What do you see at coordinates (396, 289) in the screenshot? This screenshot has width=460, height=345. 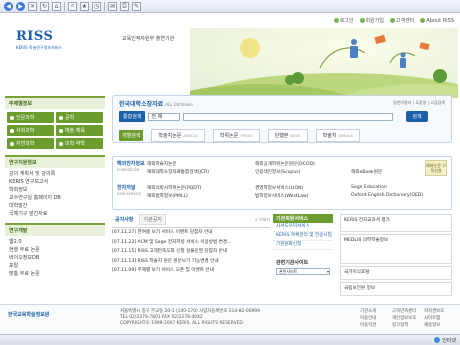 I see `banner: 국립보건원 정보` at bounding box center [396, 289].